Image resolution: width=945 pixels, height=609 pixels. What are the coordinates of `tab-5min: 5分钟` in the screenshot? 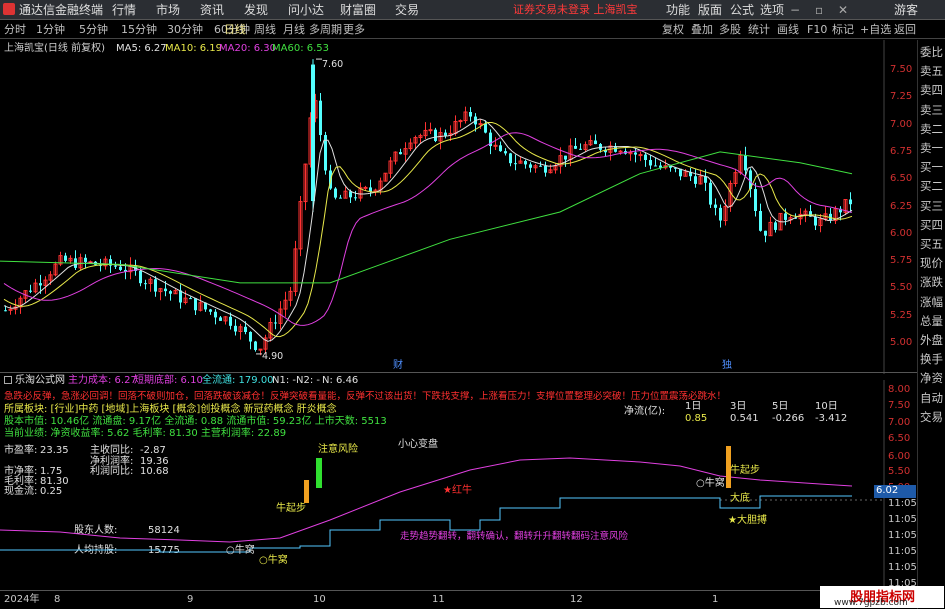 It's located at (93, 29).